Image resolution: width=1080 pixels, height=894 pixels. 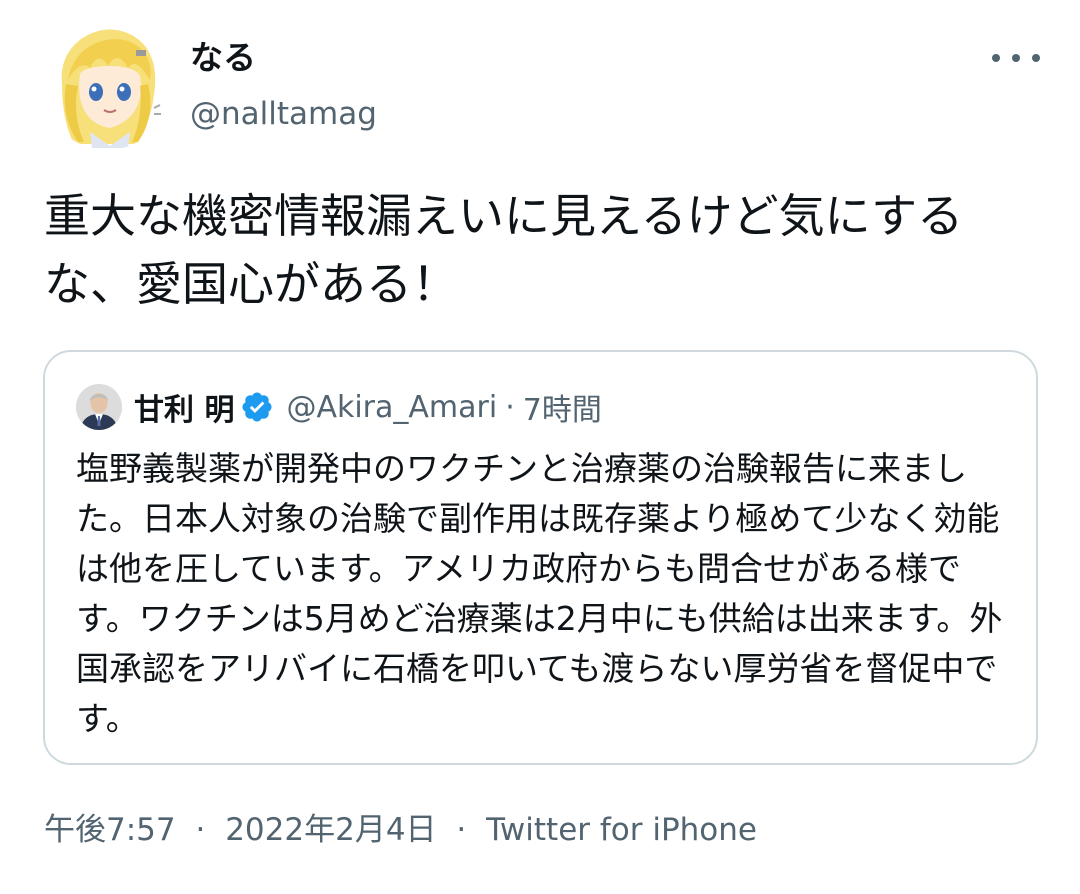 I want to click on person-avatar-icon, so click(x=99, y=407).